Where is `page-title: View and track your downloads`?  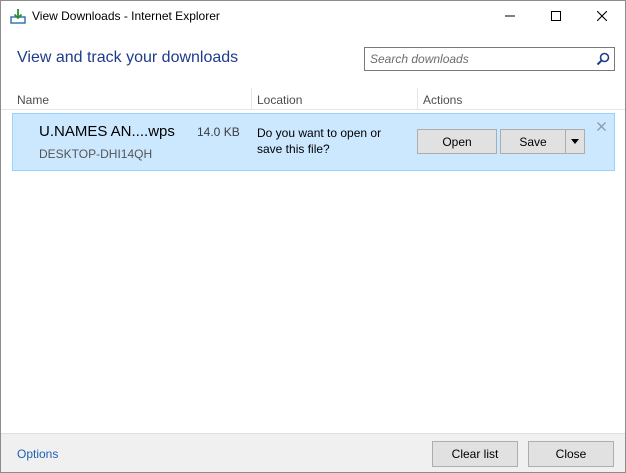
page-title: View and track your downloads is located at coordinates (128, 57).